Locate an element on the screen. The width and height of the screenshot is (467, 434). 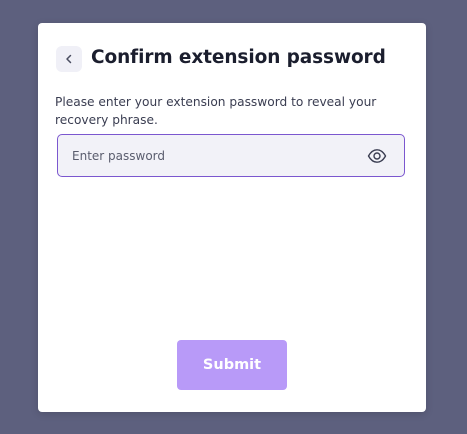
password-field is located at coordinates (231, 155).